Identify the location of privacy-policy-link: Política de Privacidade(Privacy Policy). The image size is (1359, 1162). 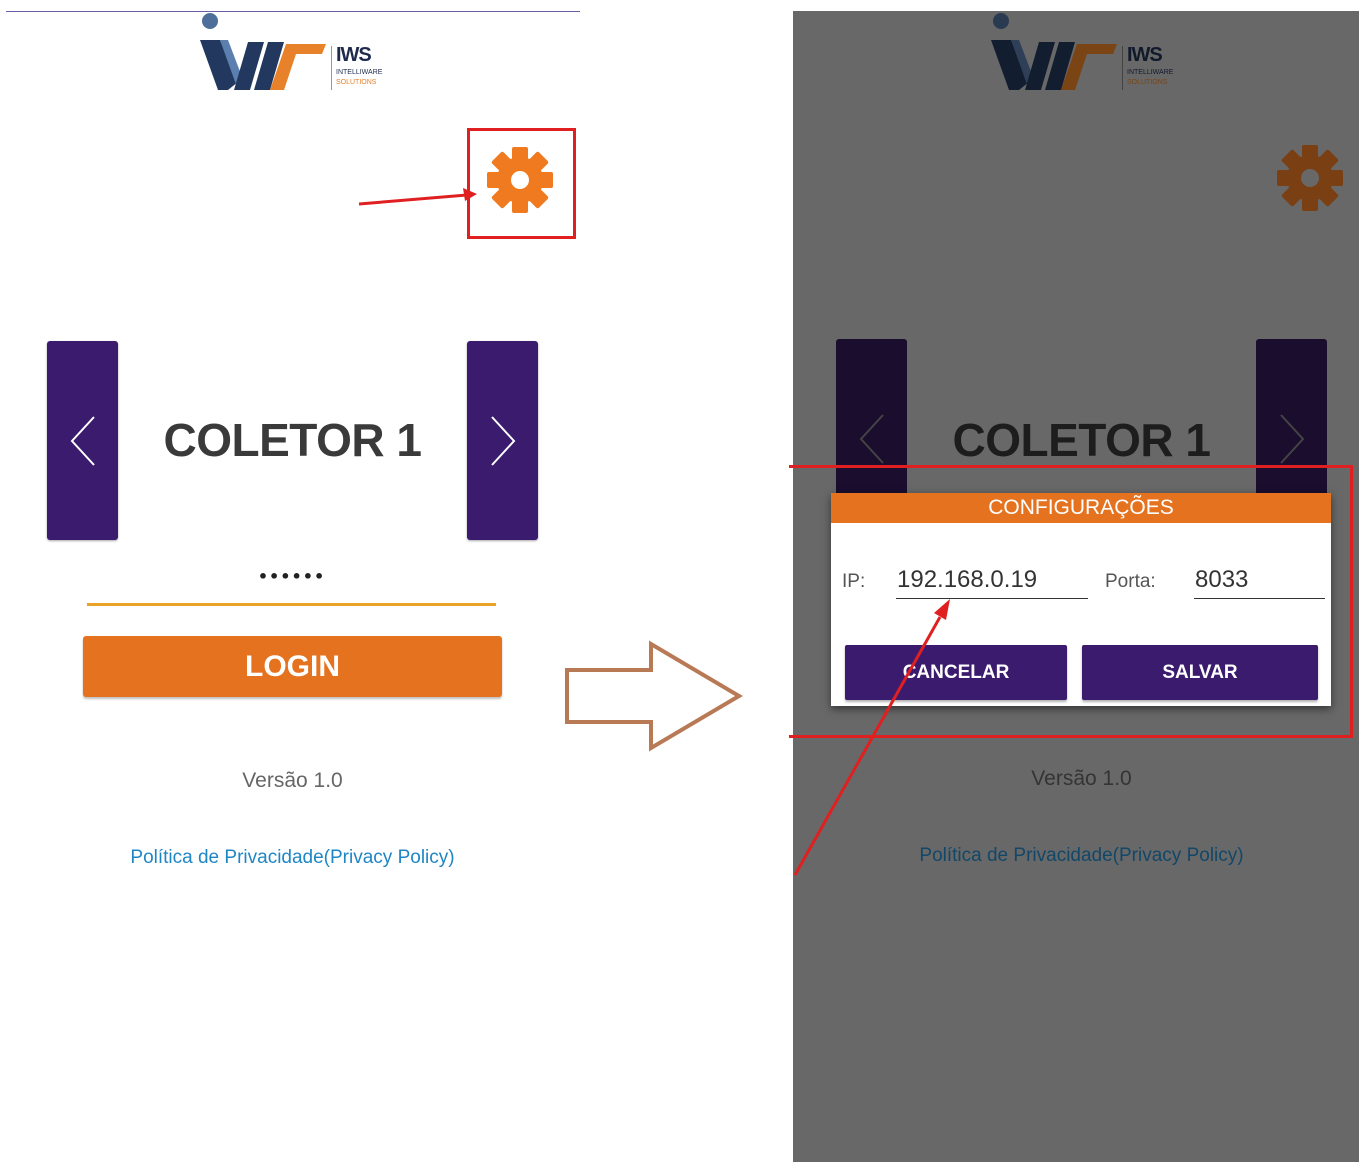
(292, 858).